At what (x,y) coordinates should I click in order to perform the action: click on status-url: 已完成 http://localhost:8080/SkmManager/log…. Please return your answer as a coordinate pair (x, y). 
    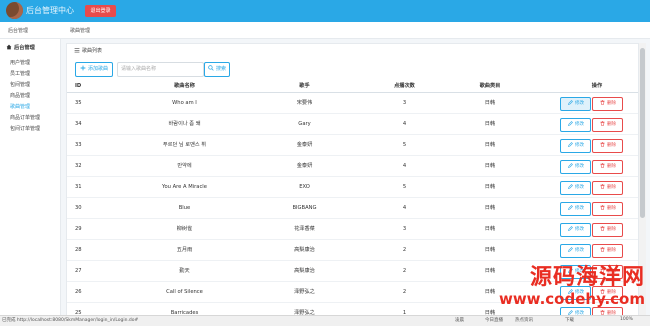
    Looking at the image, I should click on (70, 320).